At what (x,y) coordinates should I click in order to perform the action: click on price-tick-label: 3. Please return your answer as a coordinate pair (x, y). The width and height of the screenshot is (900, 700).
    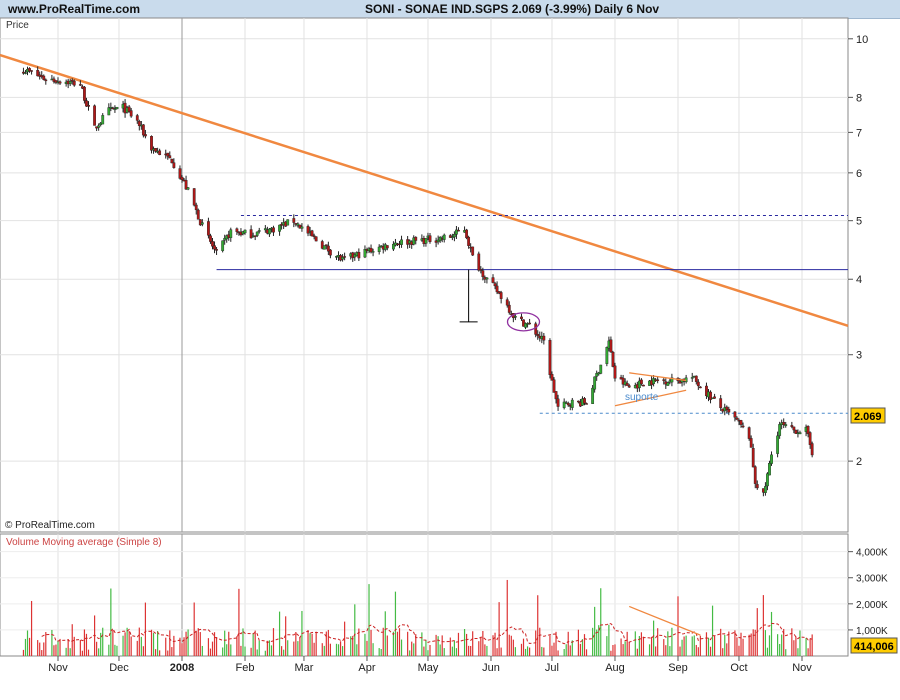
    Looking at the image, I should click on (859, 356).